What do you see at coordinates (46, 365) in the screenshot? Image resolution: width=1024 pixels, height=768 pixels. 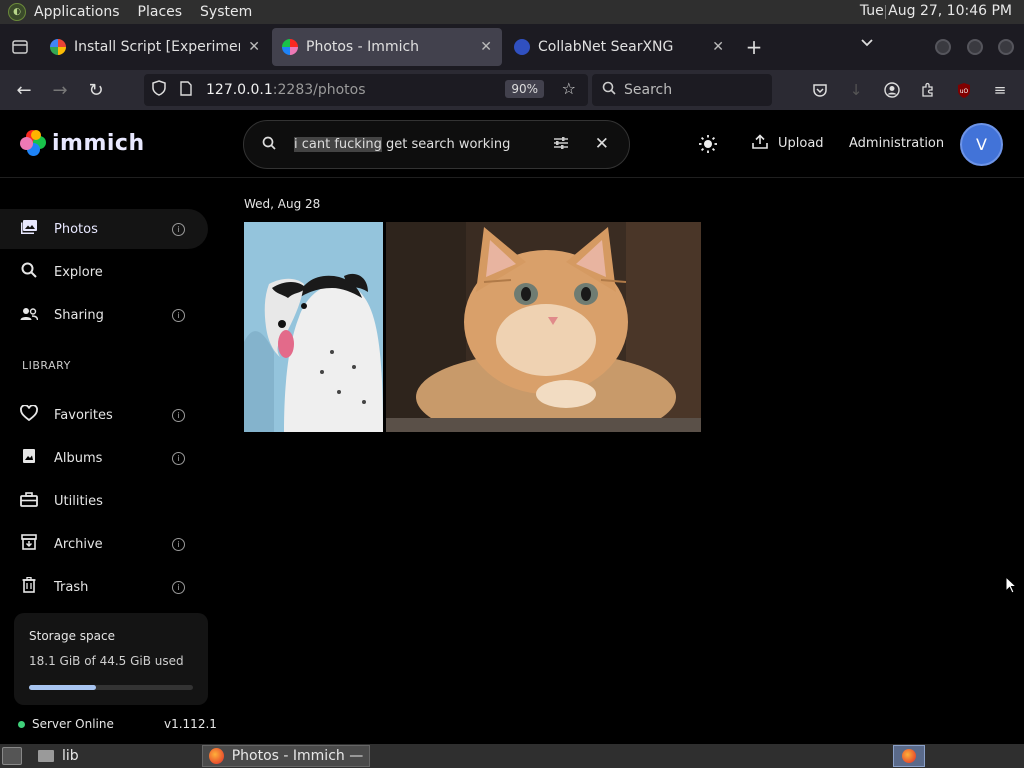 I see `library-heading: LIBRARY` at bounding box center [46, 365].